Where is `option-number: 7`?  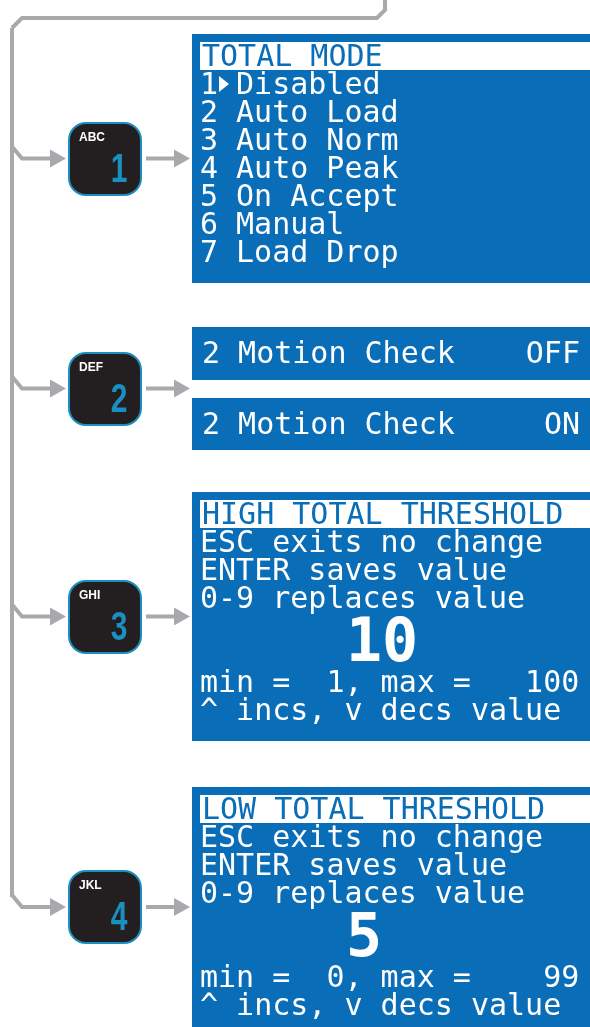 option-number: 7 is located at coordinates (209, 252).